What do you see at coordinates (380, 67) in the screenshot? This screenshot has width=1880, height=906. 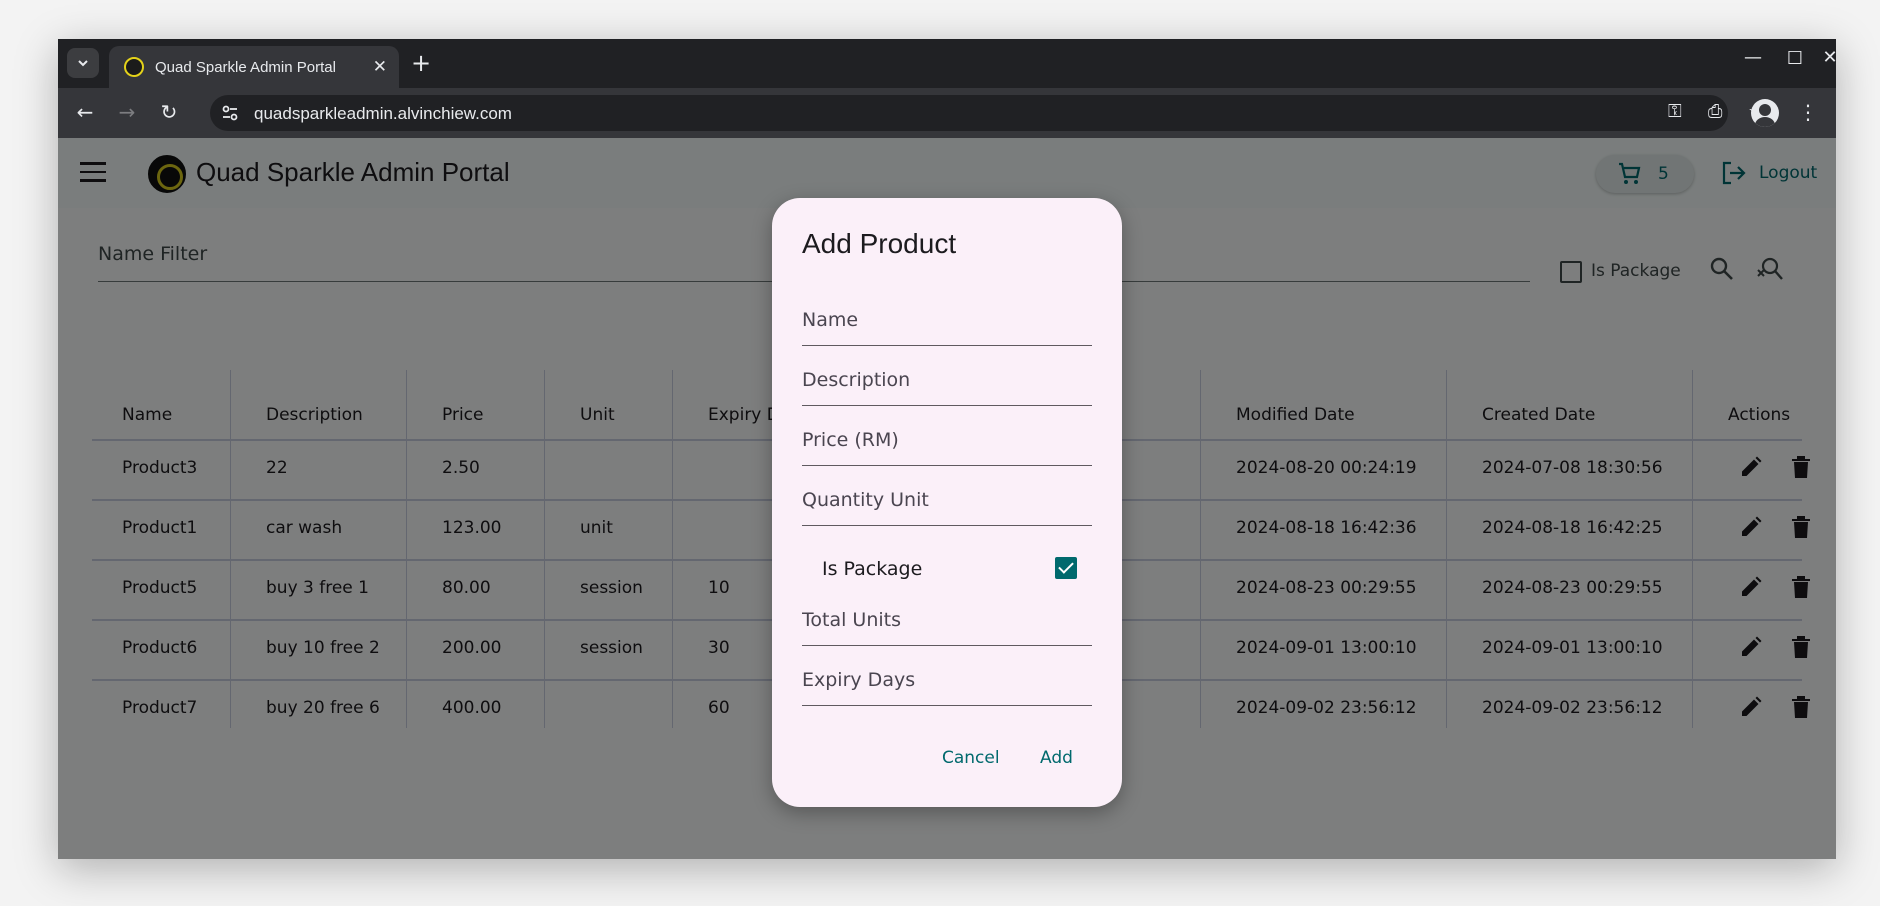 I see `close-tab-icon: ✕` at bounding box center [380, 67].